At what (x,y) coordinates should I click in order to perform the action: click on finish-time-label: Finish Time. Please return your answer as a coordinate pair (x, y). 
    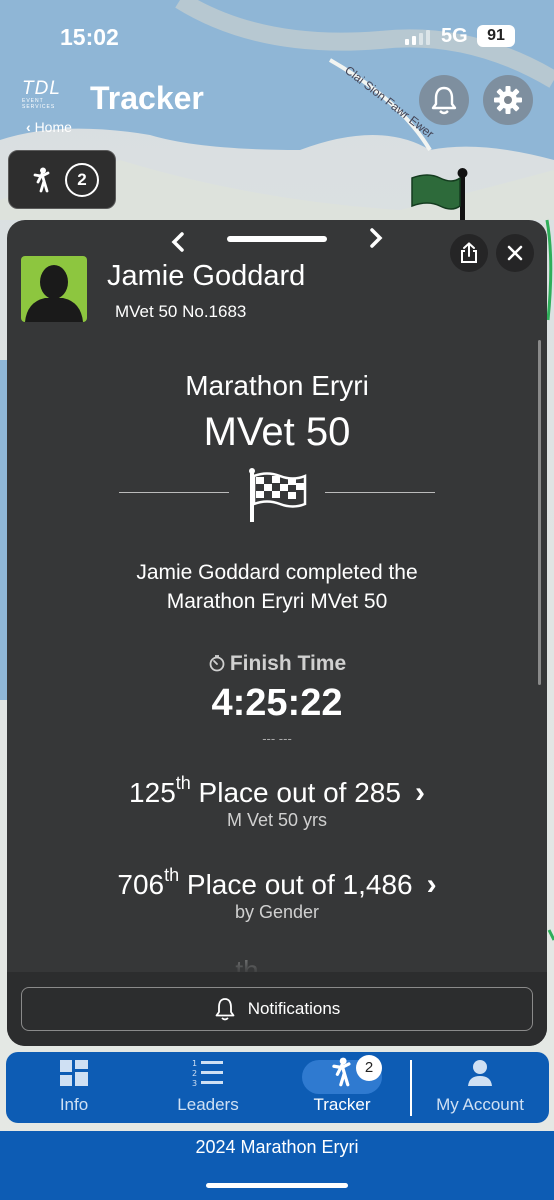
    Looking at the image, I should click on (277, 664).